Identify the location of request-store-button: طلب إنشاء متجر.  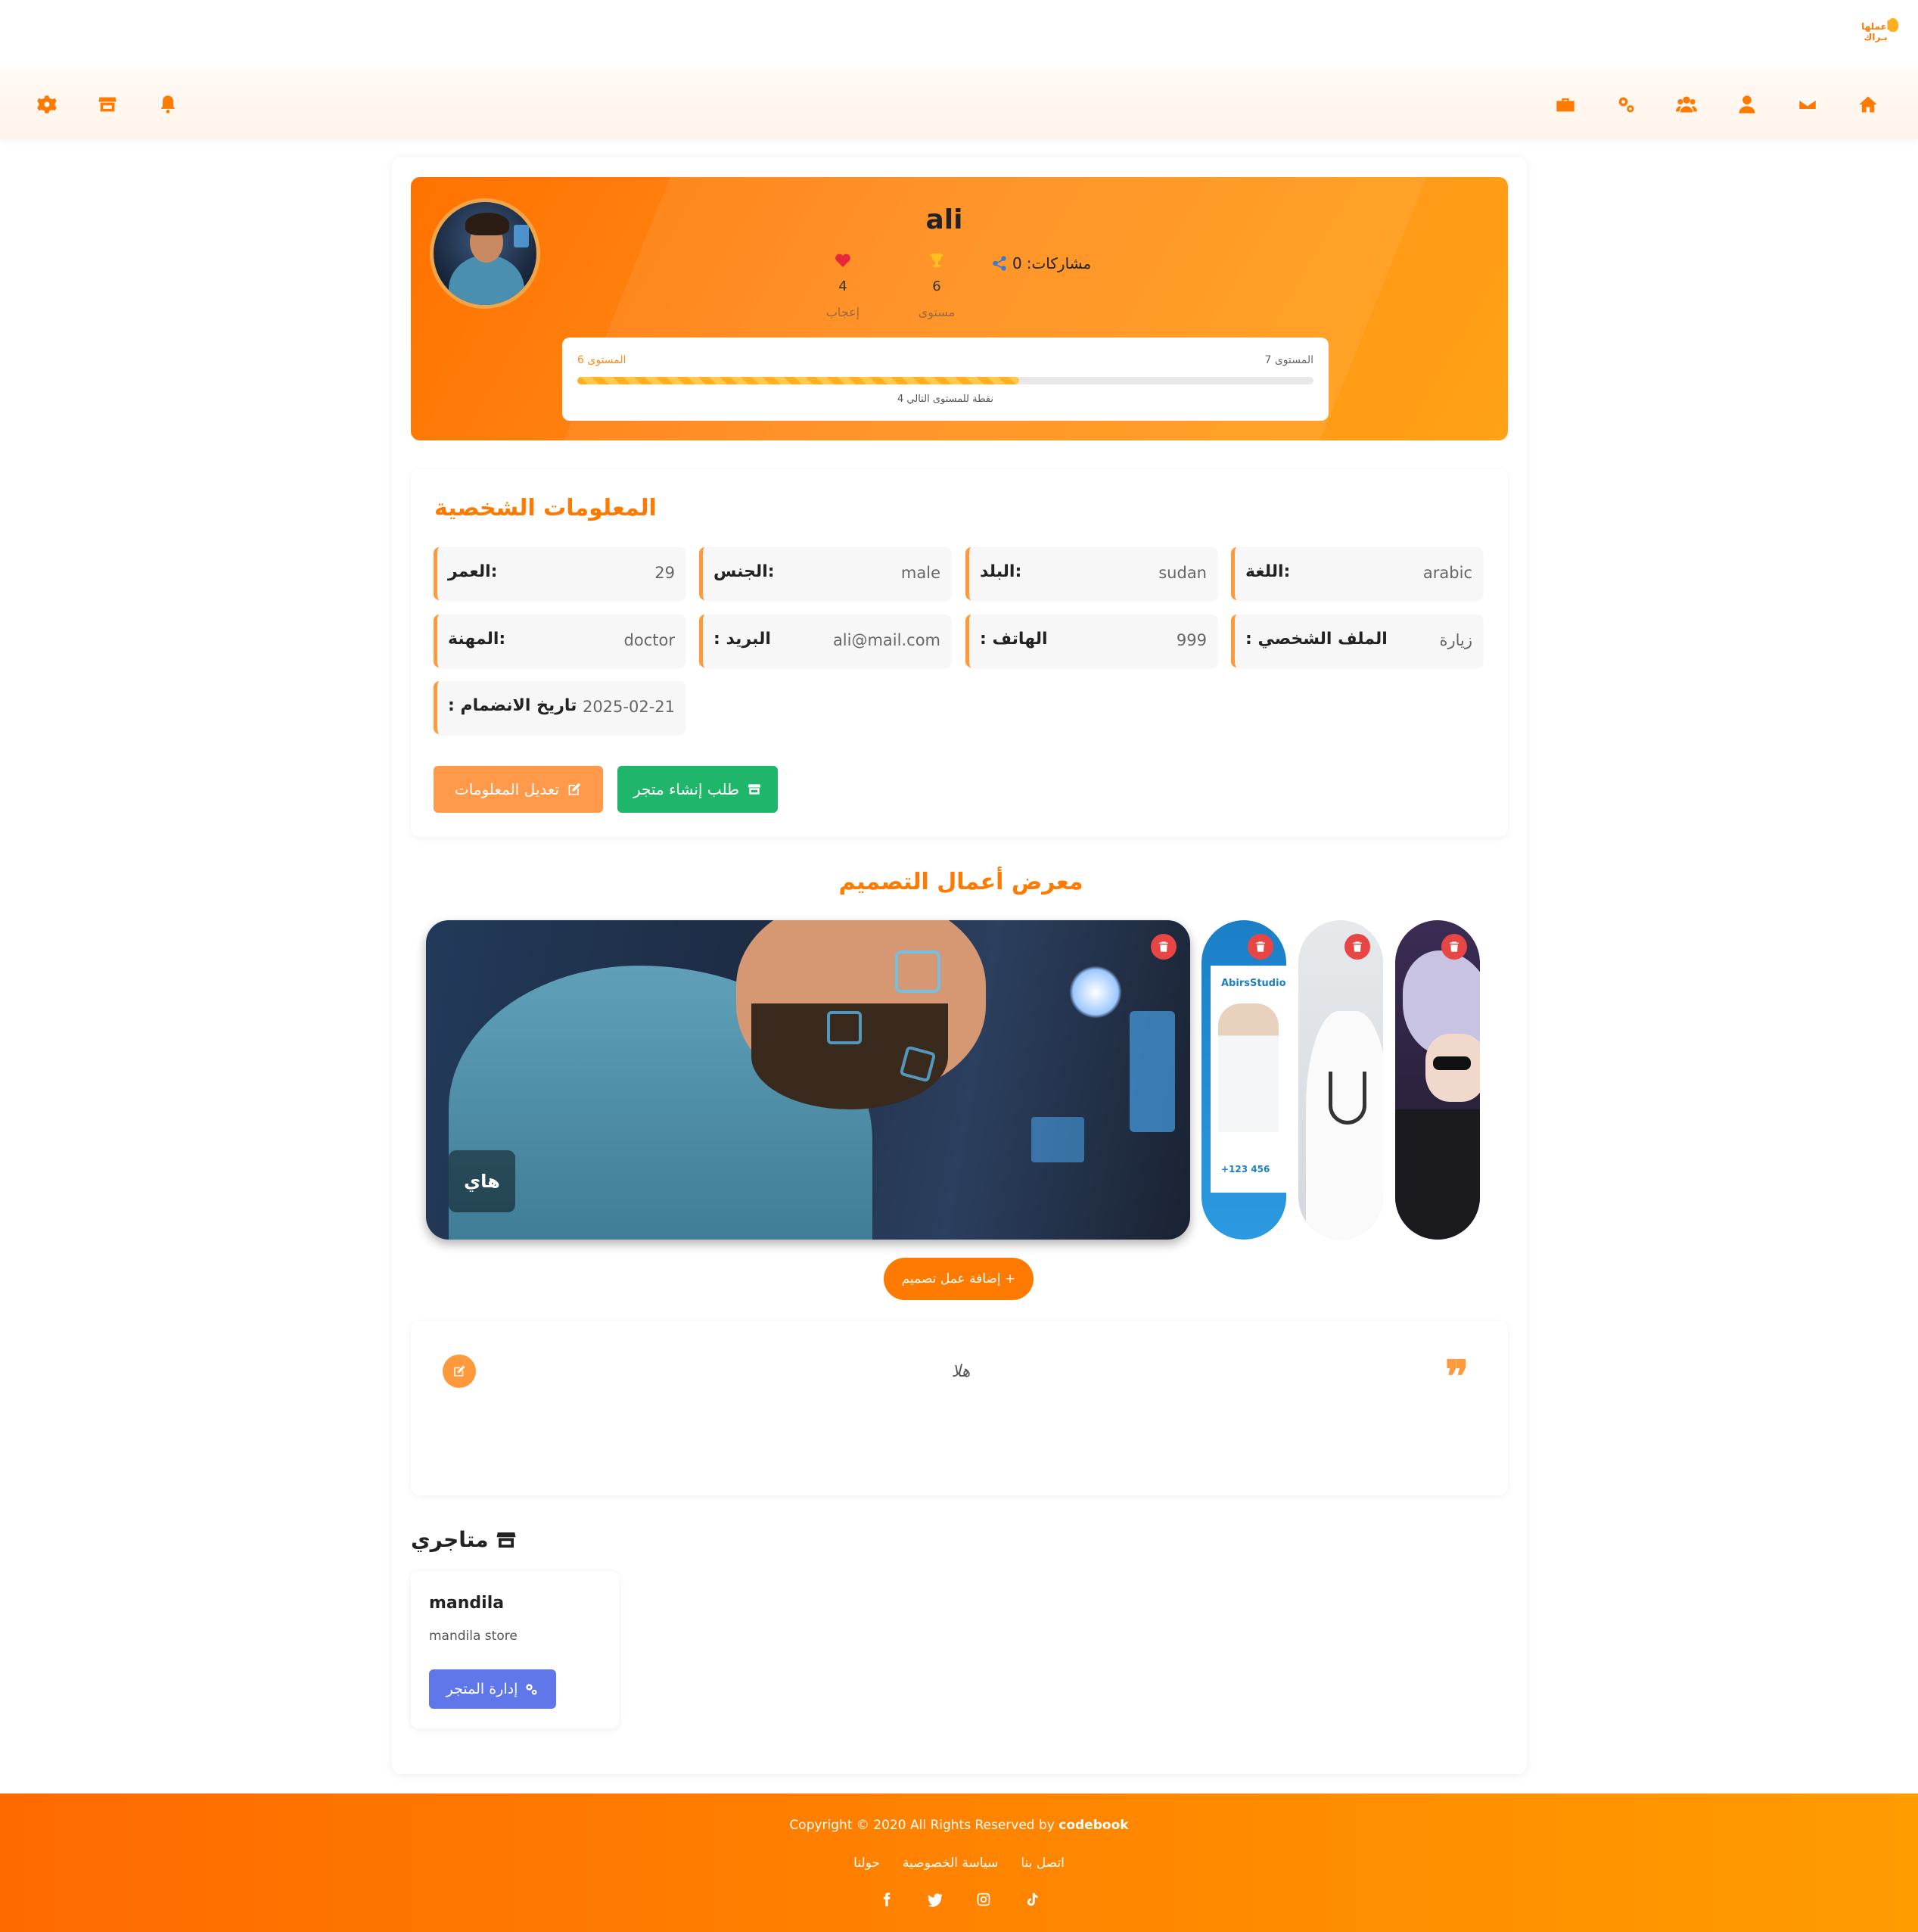
(698, 789).